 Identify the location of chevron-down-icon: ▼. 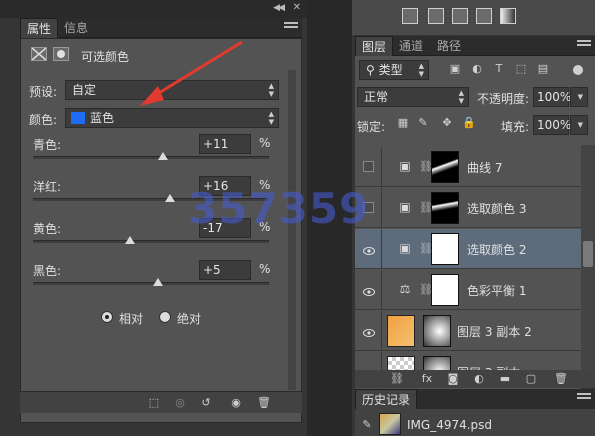
(580, 97).